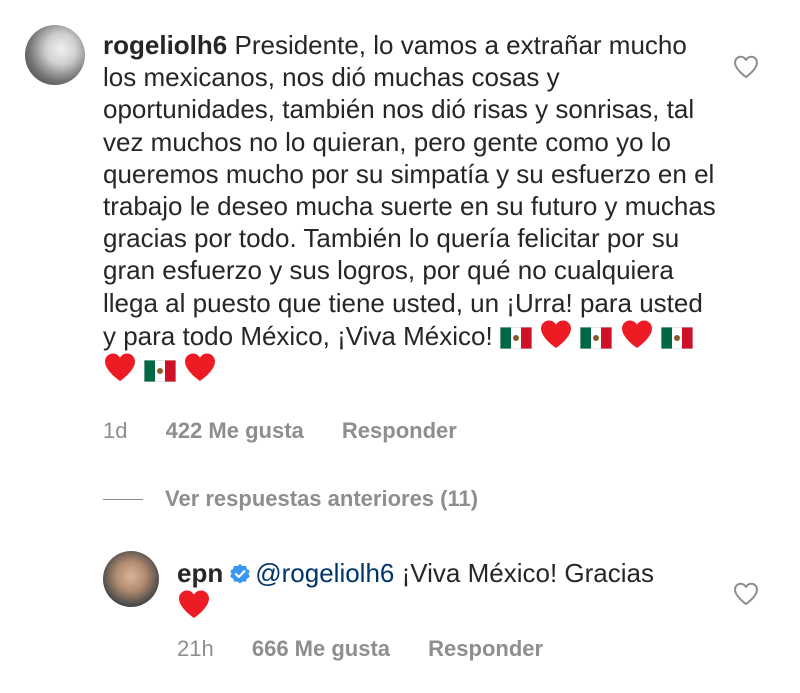 The height and width of the screenshot is (693, 800). I want to click on comment-time: 21h, so click(195, 648).